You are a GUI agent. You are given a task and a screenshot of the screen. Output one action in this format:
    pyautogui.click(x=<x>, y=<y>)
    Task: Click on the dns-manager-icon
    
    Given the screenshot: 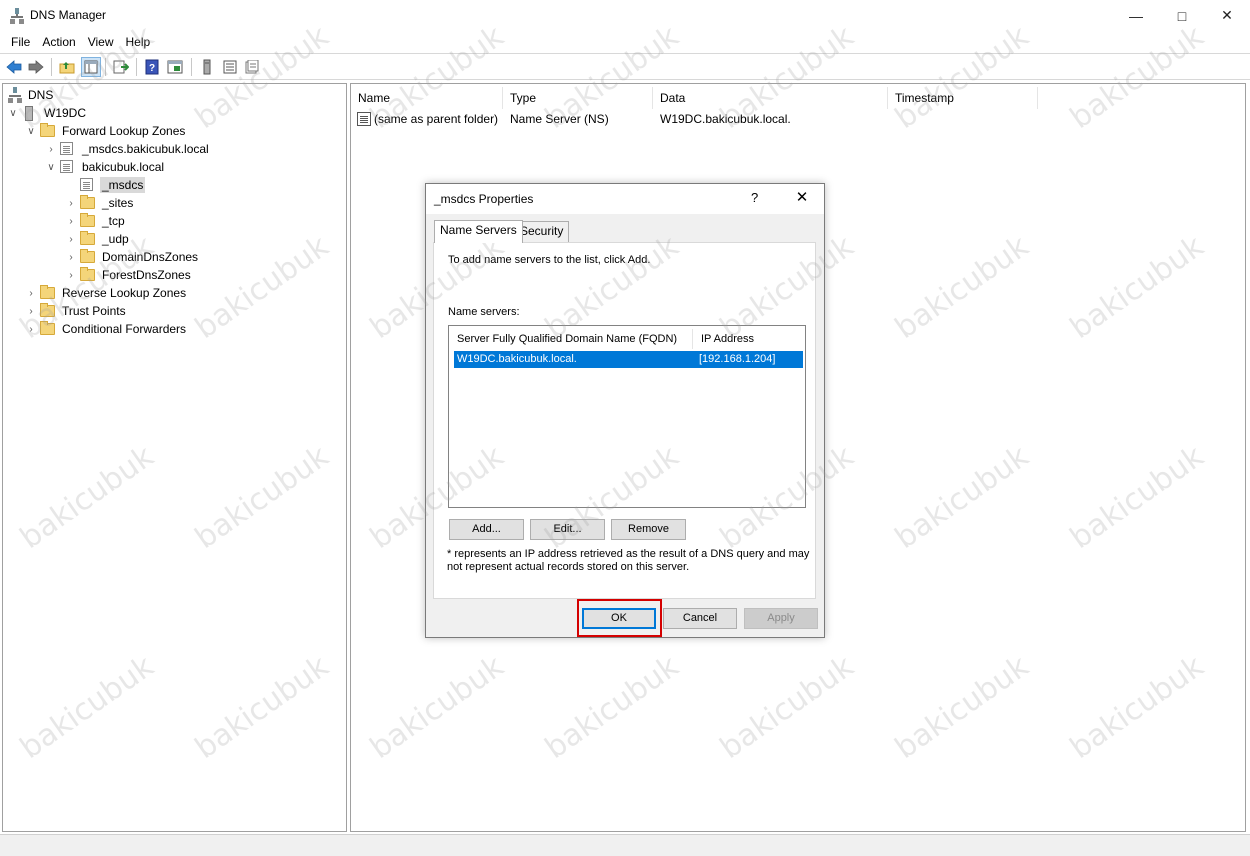 What is the action you would take?
    pyautogui.click(x=17, y=16)
    